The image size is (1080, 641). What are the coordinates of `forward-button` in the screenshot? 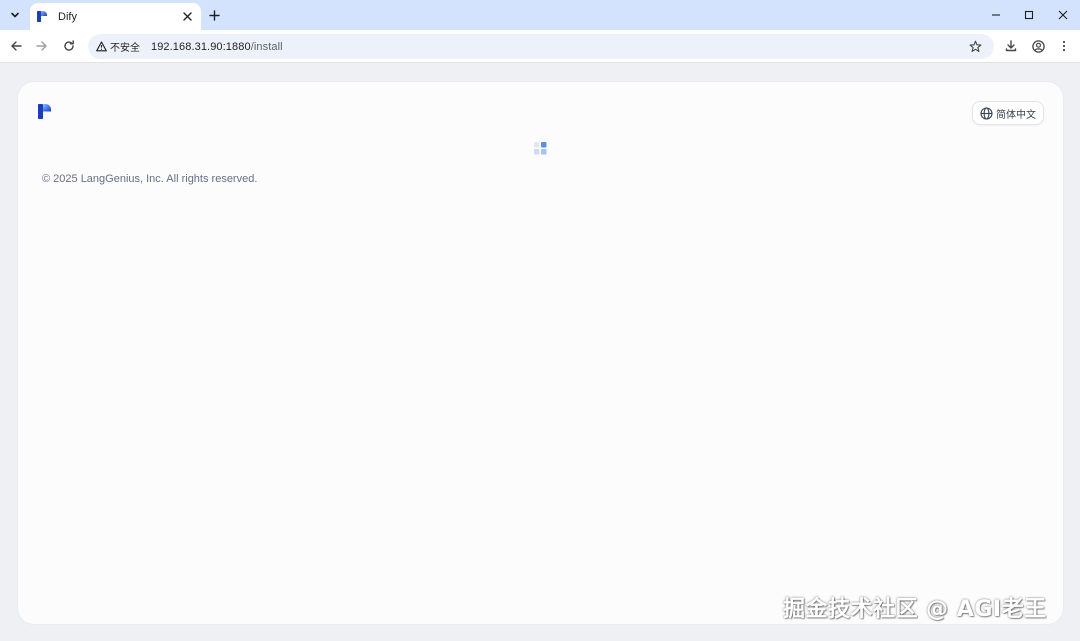 It's located at (42, 46).